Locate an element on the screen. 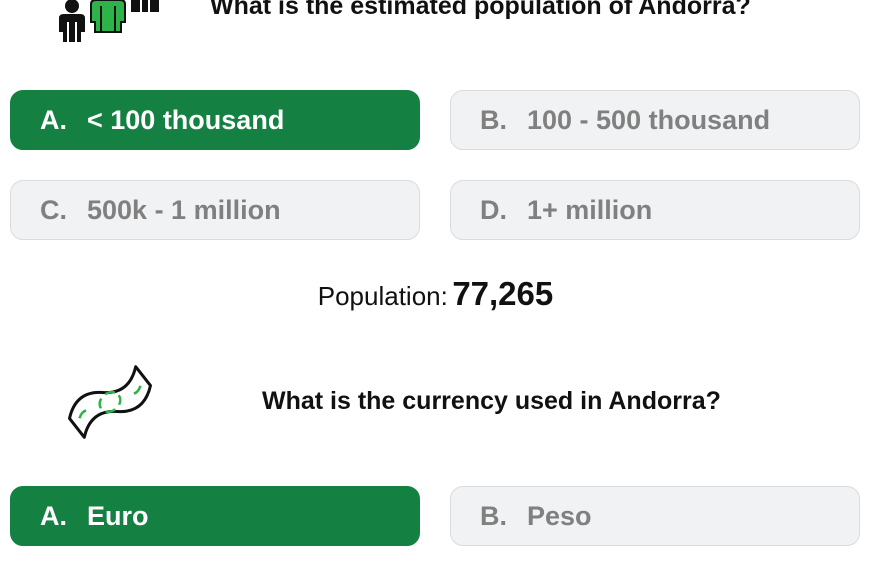 This screenshot has height=570, width=871. banknote-icon is located at coordinates (110, 402).